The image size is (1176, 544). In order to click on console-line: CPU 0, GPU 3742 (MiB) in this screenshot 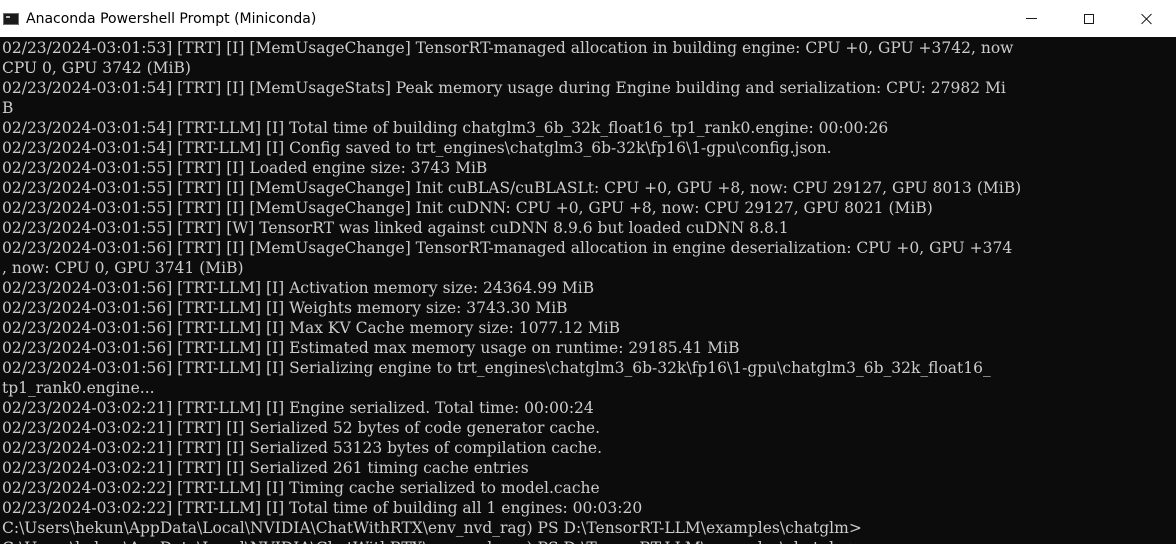, I will do `click(96, 68)`.